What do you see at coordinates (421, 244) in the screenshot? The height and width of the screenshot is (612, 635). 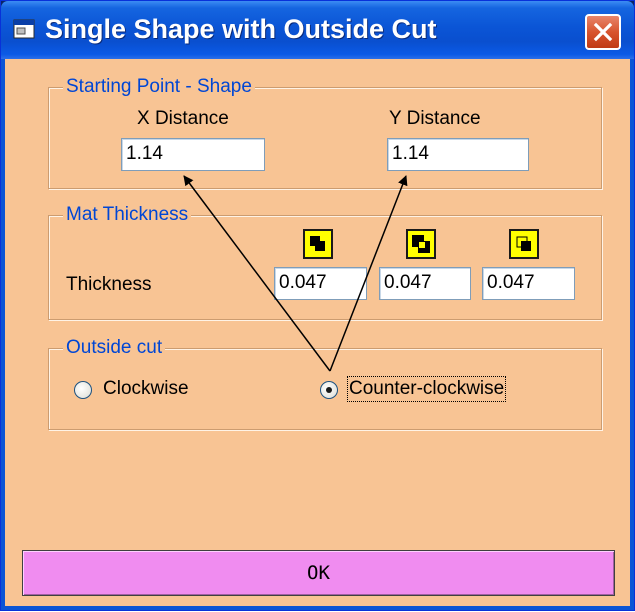 I see `mat-layer-middle-icon` at bounding box center [421, 244].